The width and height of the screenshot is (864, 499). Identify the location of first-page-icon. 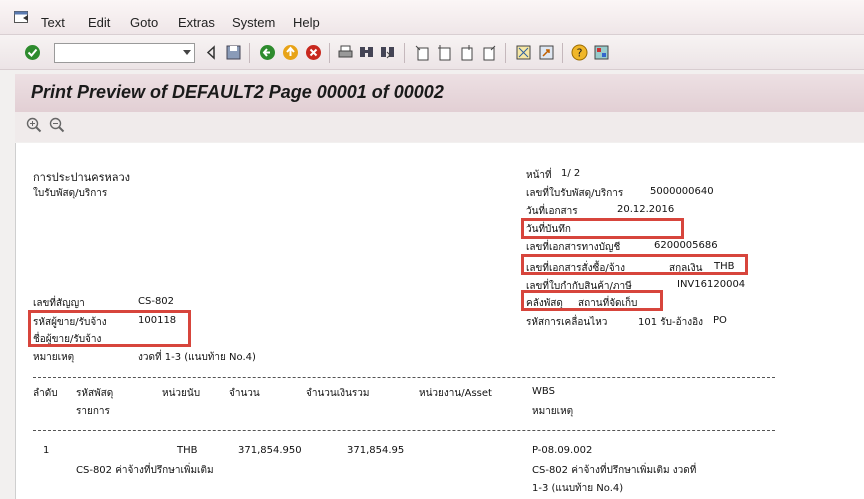
(422, 52).